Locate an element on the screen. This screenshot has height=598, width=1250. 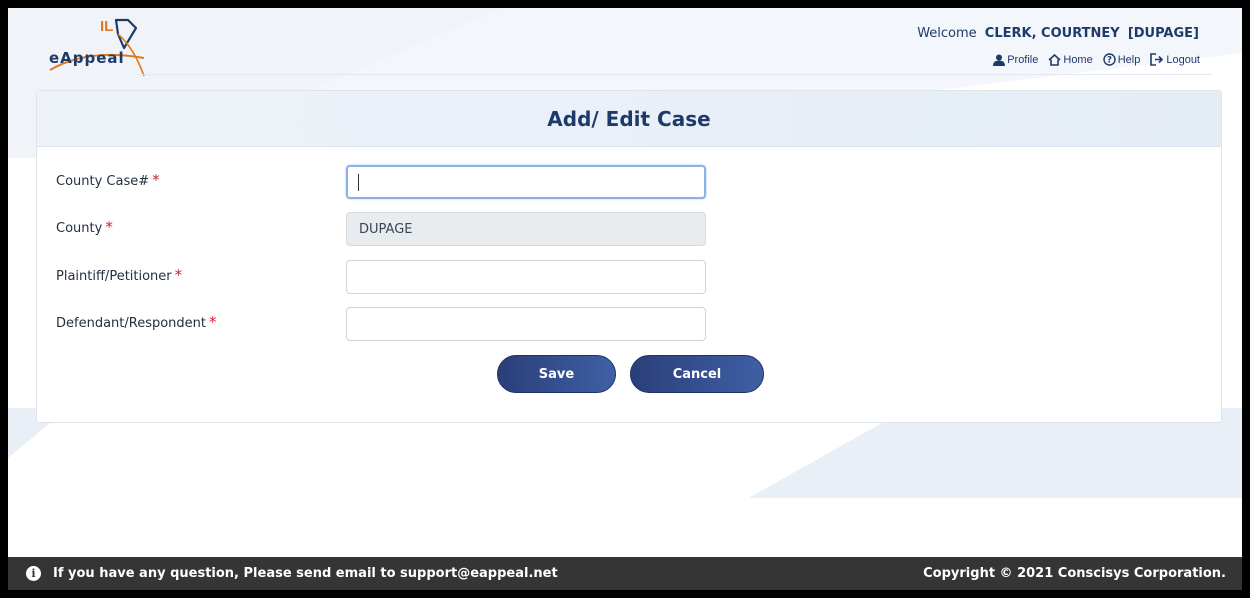
copyright-text: Copyright © 2021 Conscisys Corporation. is located at coordinates (1074, 573).